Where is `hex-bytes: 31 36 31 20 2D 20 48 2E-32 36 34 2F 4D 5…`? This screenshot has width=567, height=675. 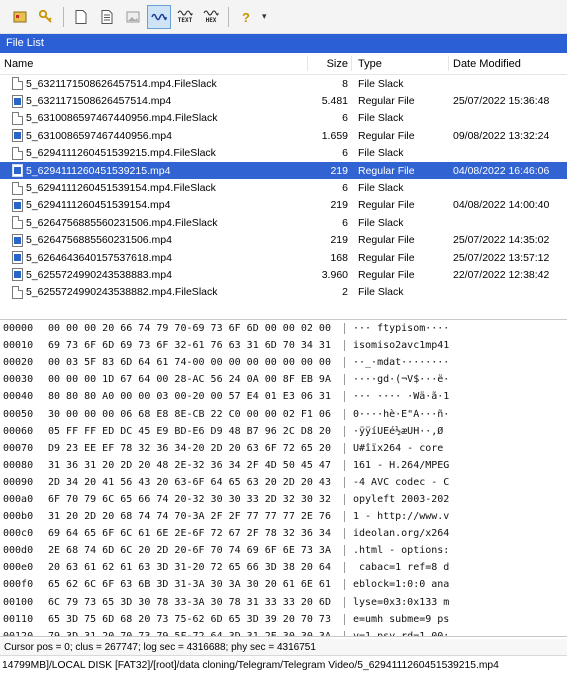 hex-bytes: 31 36 31 20 2D 20 48 2E-32 36 34 2F 4D 5… is located at coordinates (193, 465).